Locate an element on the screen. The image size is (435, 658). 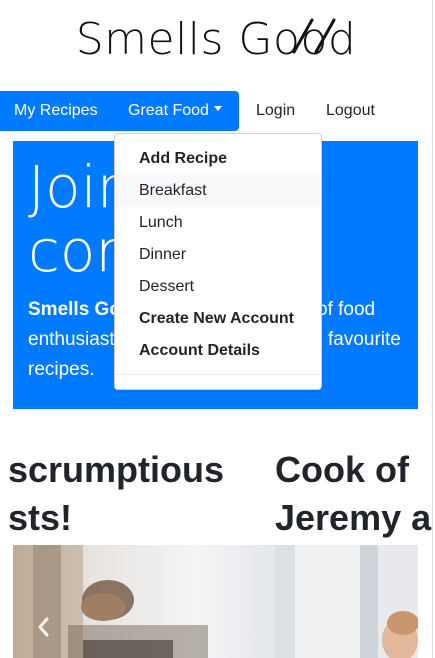
hero-lead-text1: of food is located at coordinates (346, 309).